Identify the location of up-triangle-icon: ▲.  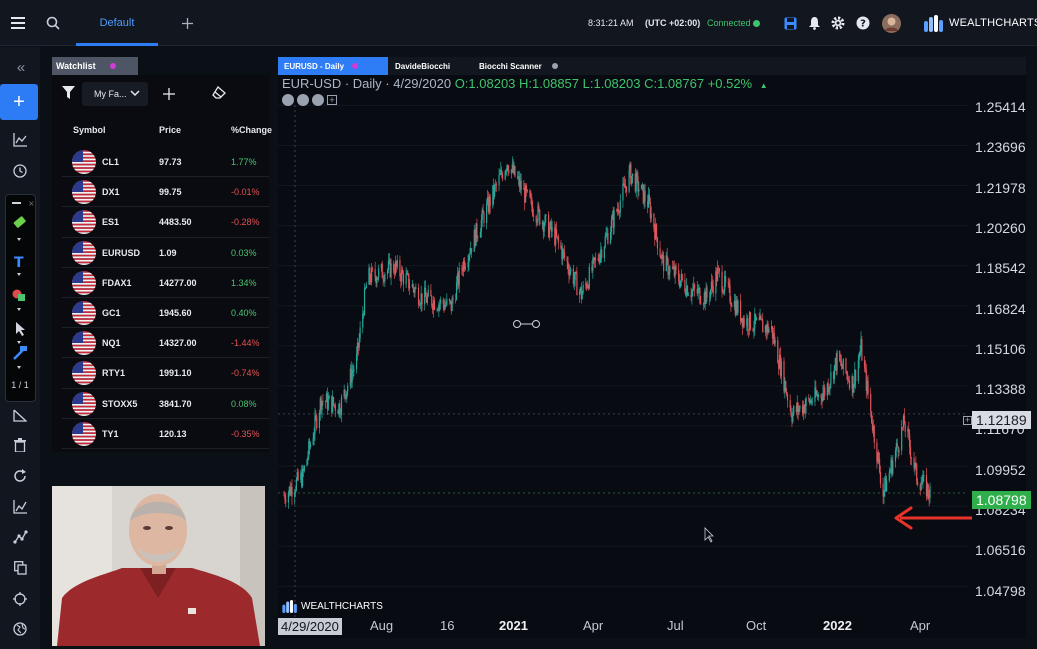
(763, 85).